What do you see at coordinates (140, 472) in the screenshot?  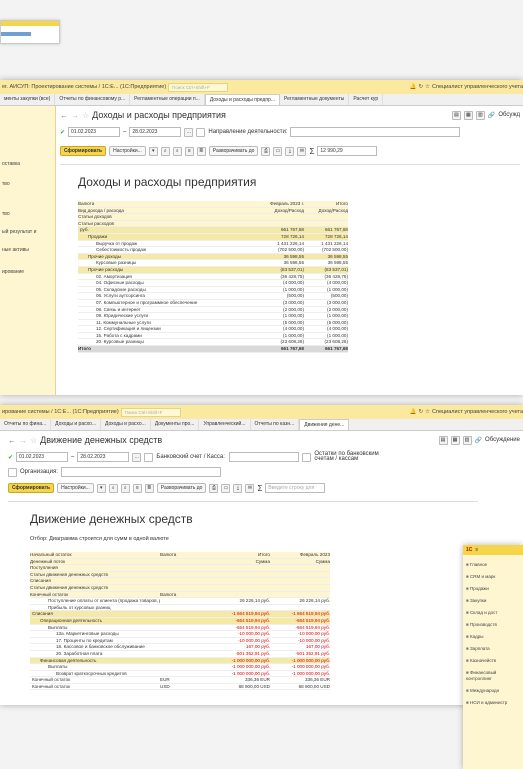 I see `org-input` at bounding box center [140, 472].